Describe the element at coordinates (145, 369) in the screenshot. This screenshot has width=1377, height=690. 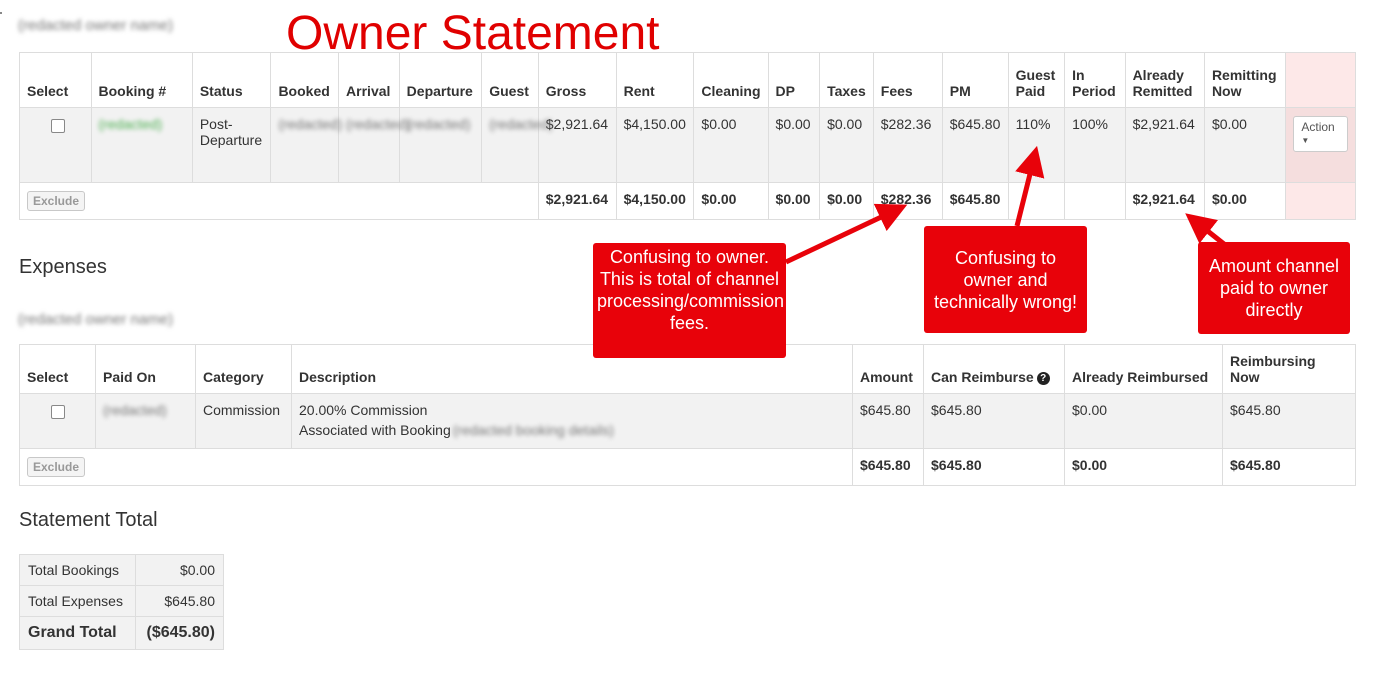
I see `col-paid-on: Paid On` at that location.